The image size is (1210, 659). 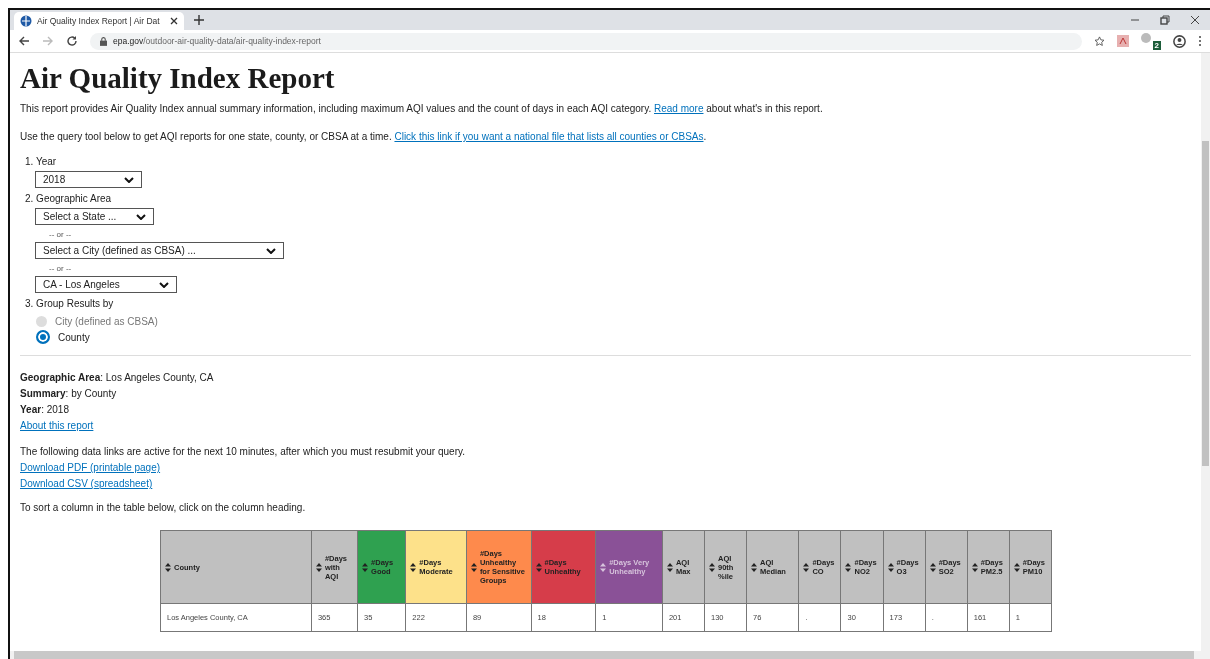 I want to click on url-text: epa.gov/outdoor-air-quality-data/air-quality-index-report, so click(x=217, y=41).